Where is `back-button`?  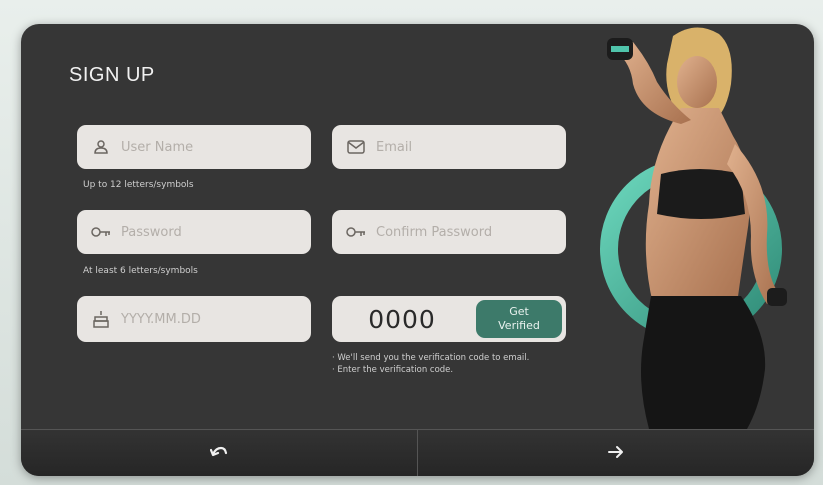
back-button is located at coordinates (219, 453).